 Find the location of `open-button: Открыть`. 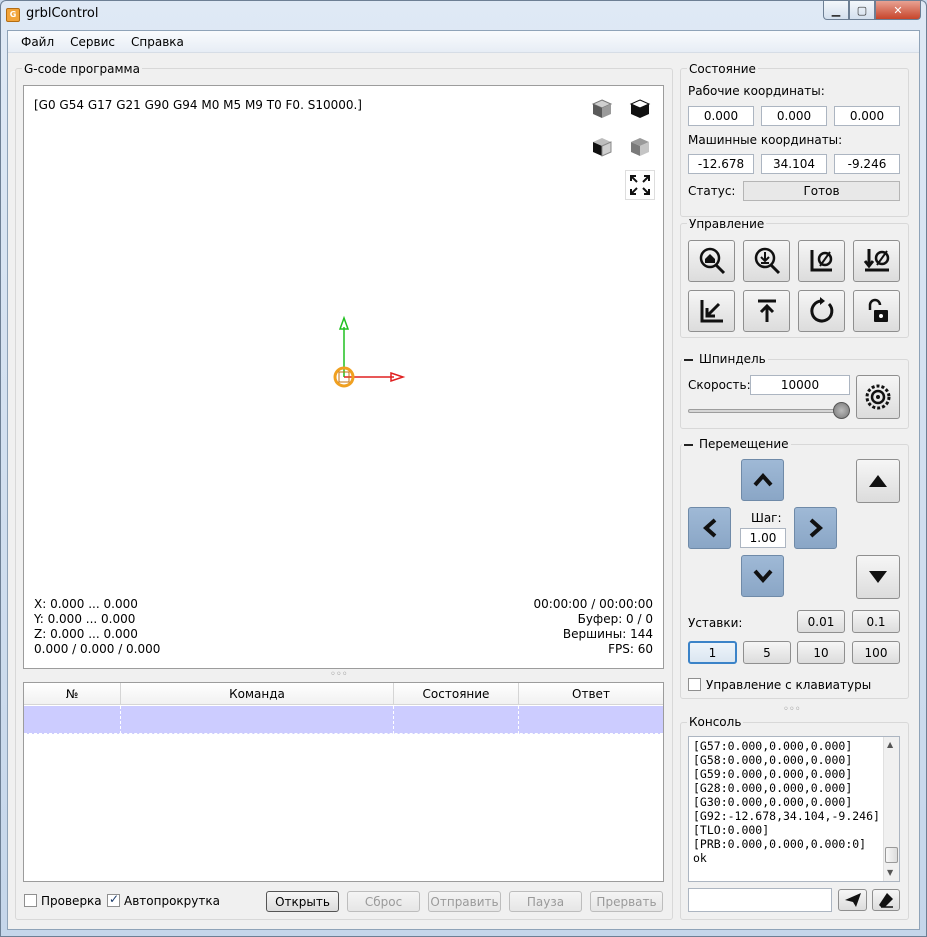

open-button: Открыть is located at coordinates (302, 901).